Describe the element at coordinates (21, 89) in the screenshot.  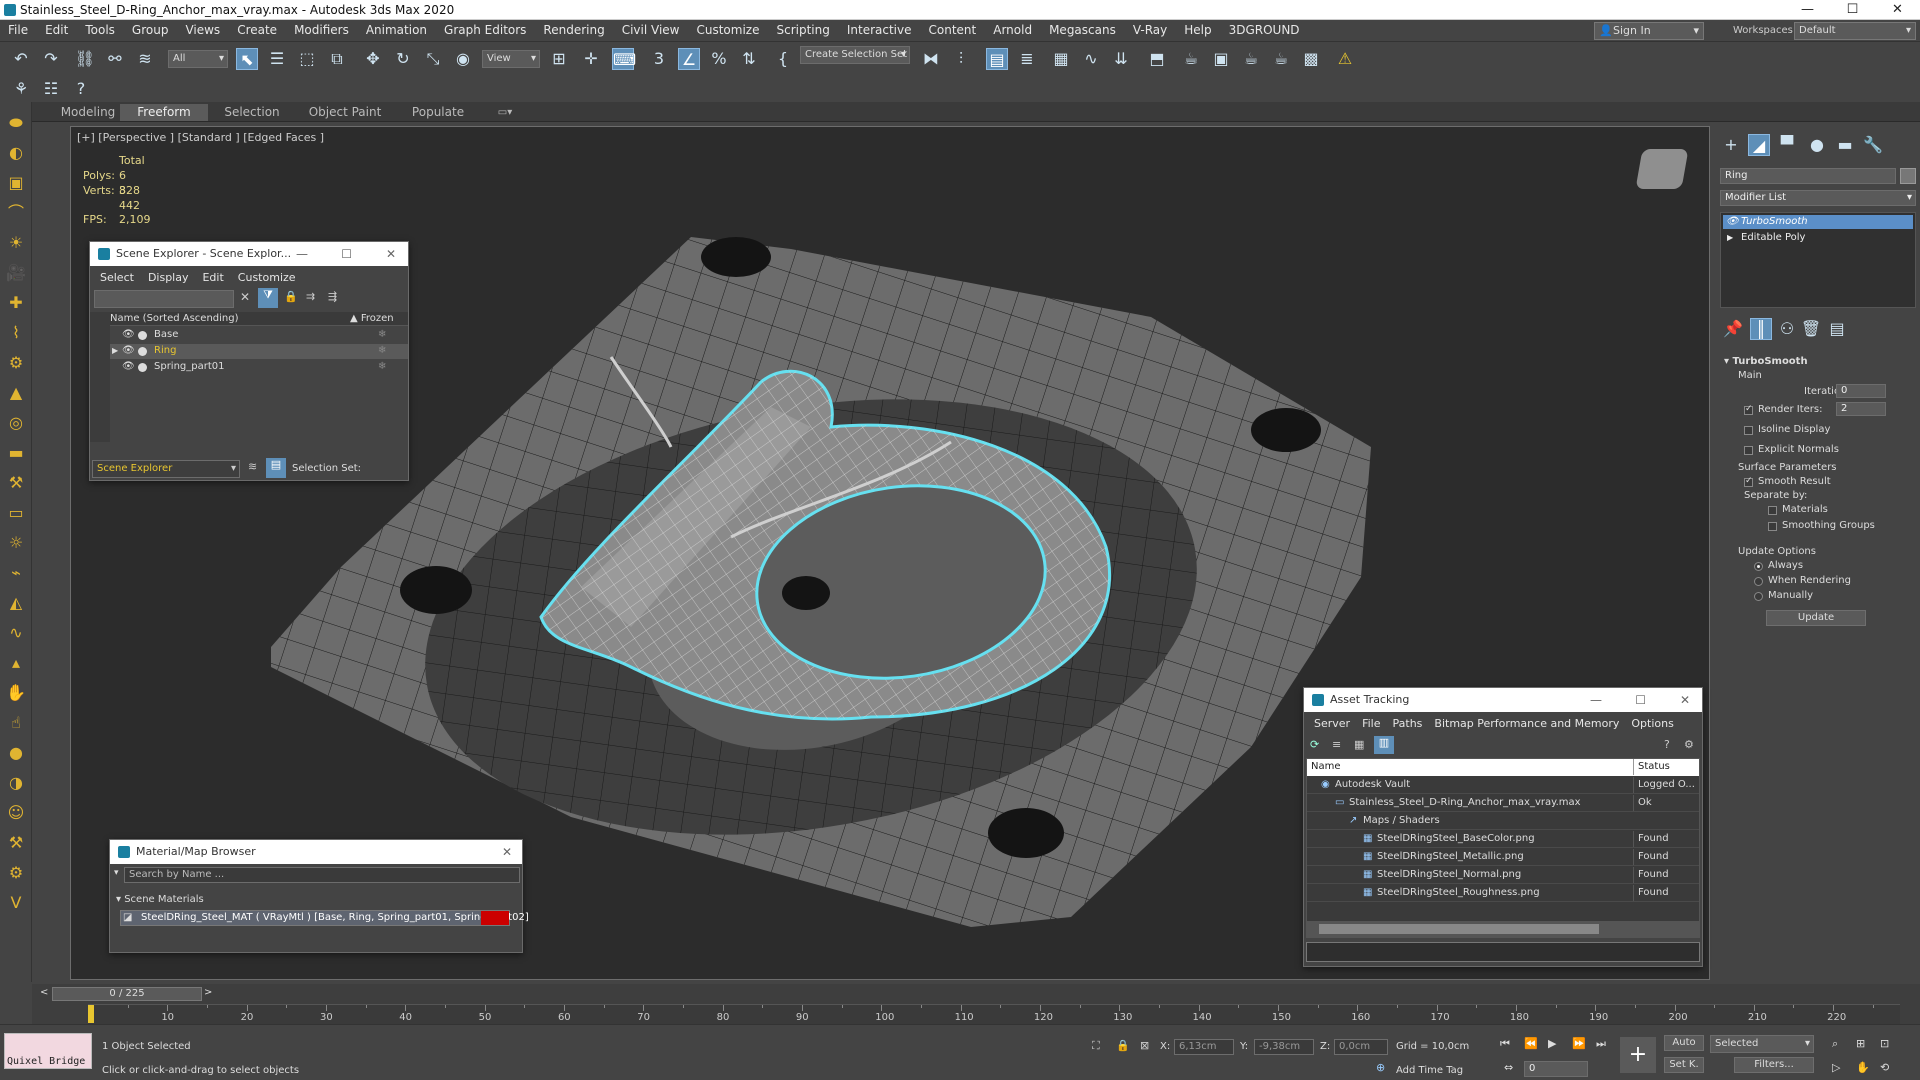
I see `workspace-scene-icon: ⚘` at that location.